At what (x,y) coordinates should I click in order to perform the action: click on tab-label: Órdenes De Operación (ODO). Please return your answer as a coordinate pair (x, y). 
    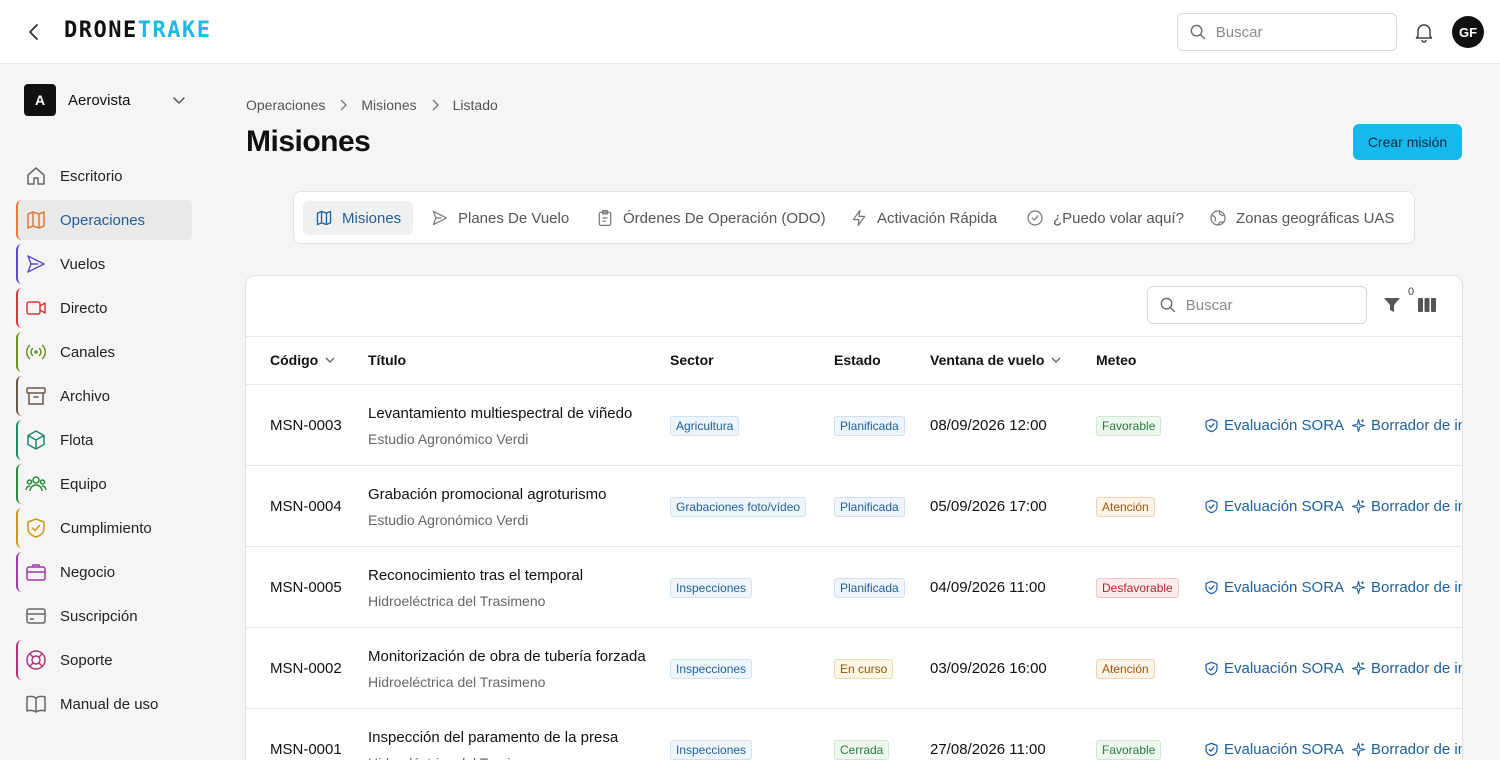
    Looking at the image, I should click on (724, 218).